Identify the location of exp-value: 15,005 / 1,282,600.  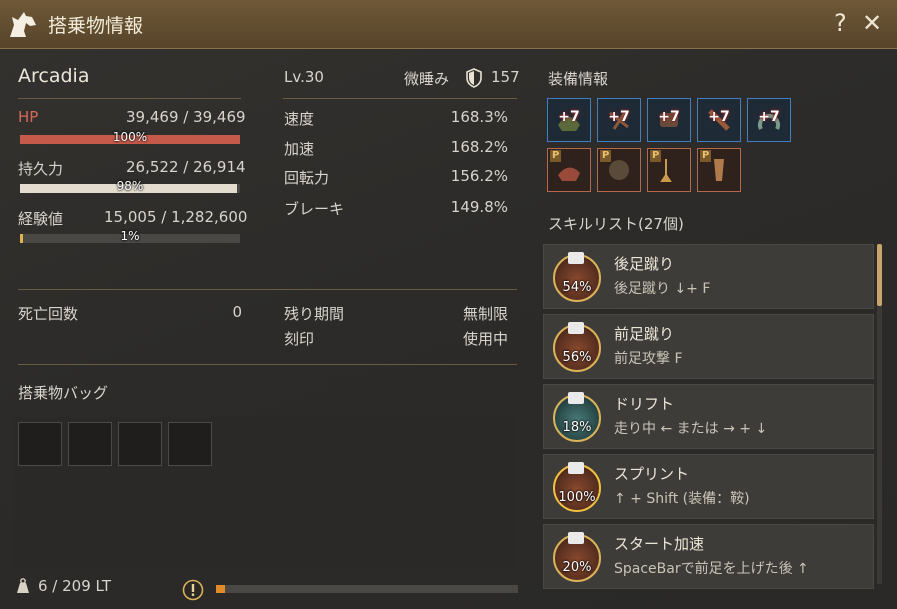
(176, 217).